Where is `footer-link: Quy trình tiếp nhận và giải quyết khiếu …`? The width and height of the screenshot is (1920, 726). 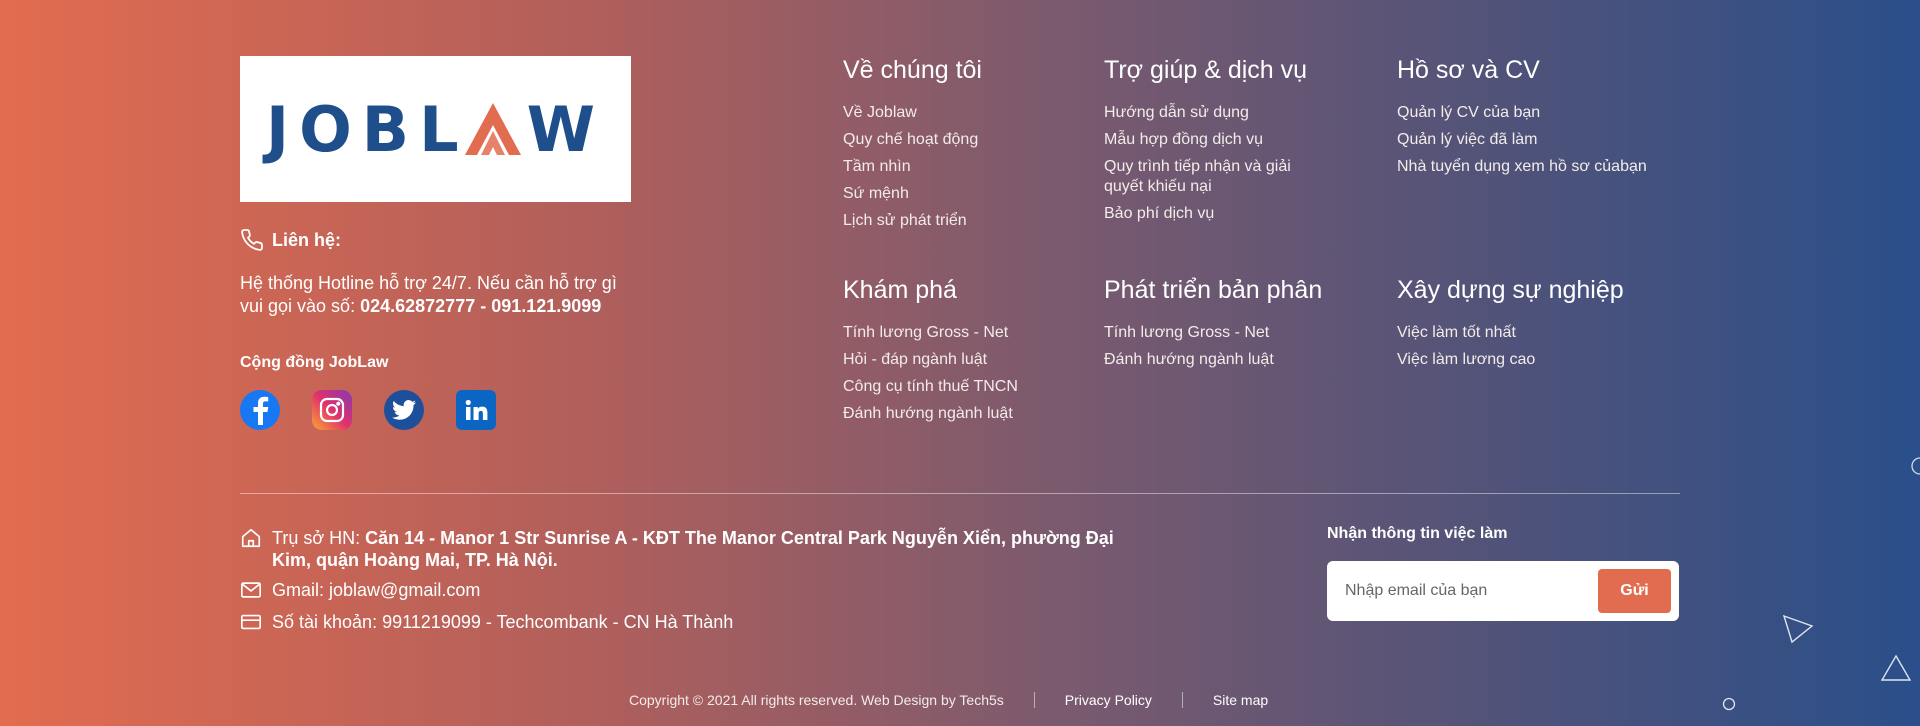
footer-link: Quy trình tiếp nhận và giải quyết khiếu … is located at coordinates (1214, 177).